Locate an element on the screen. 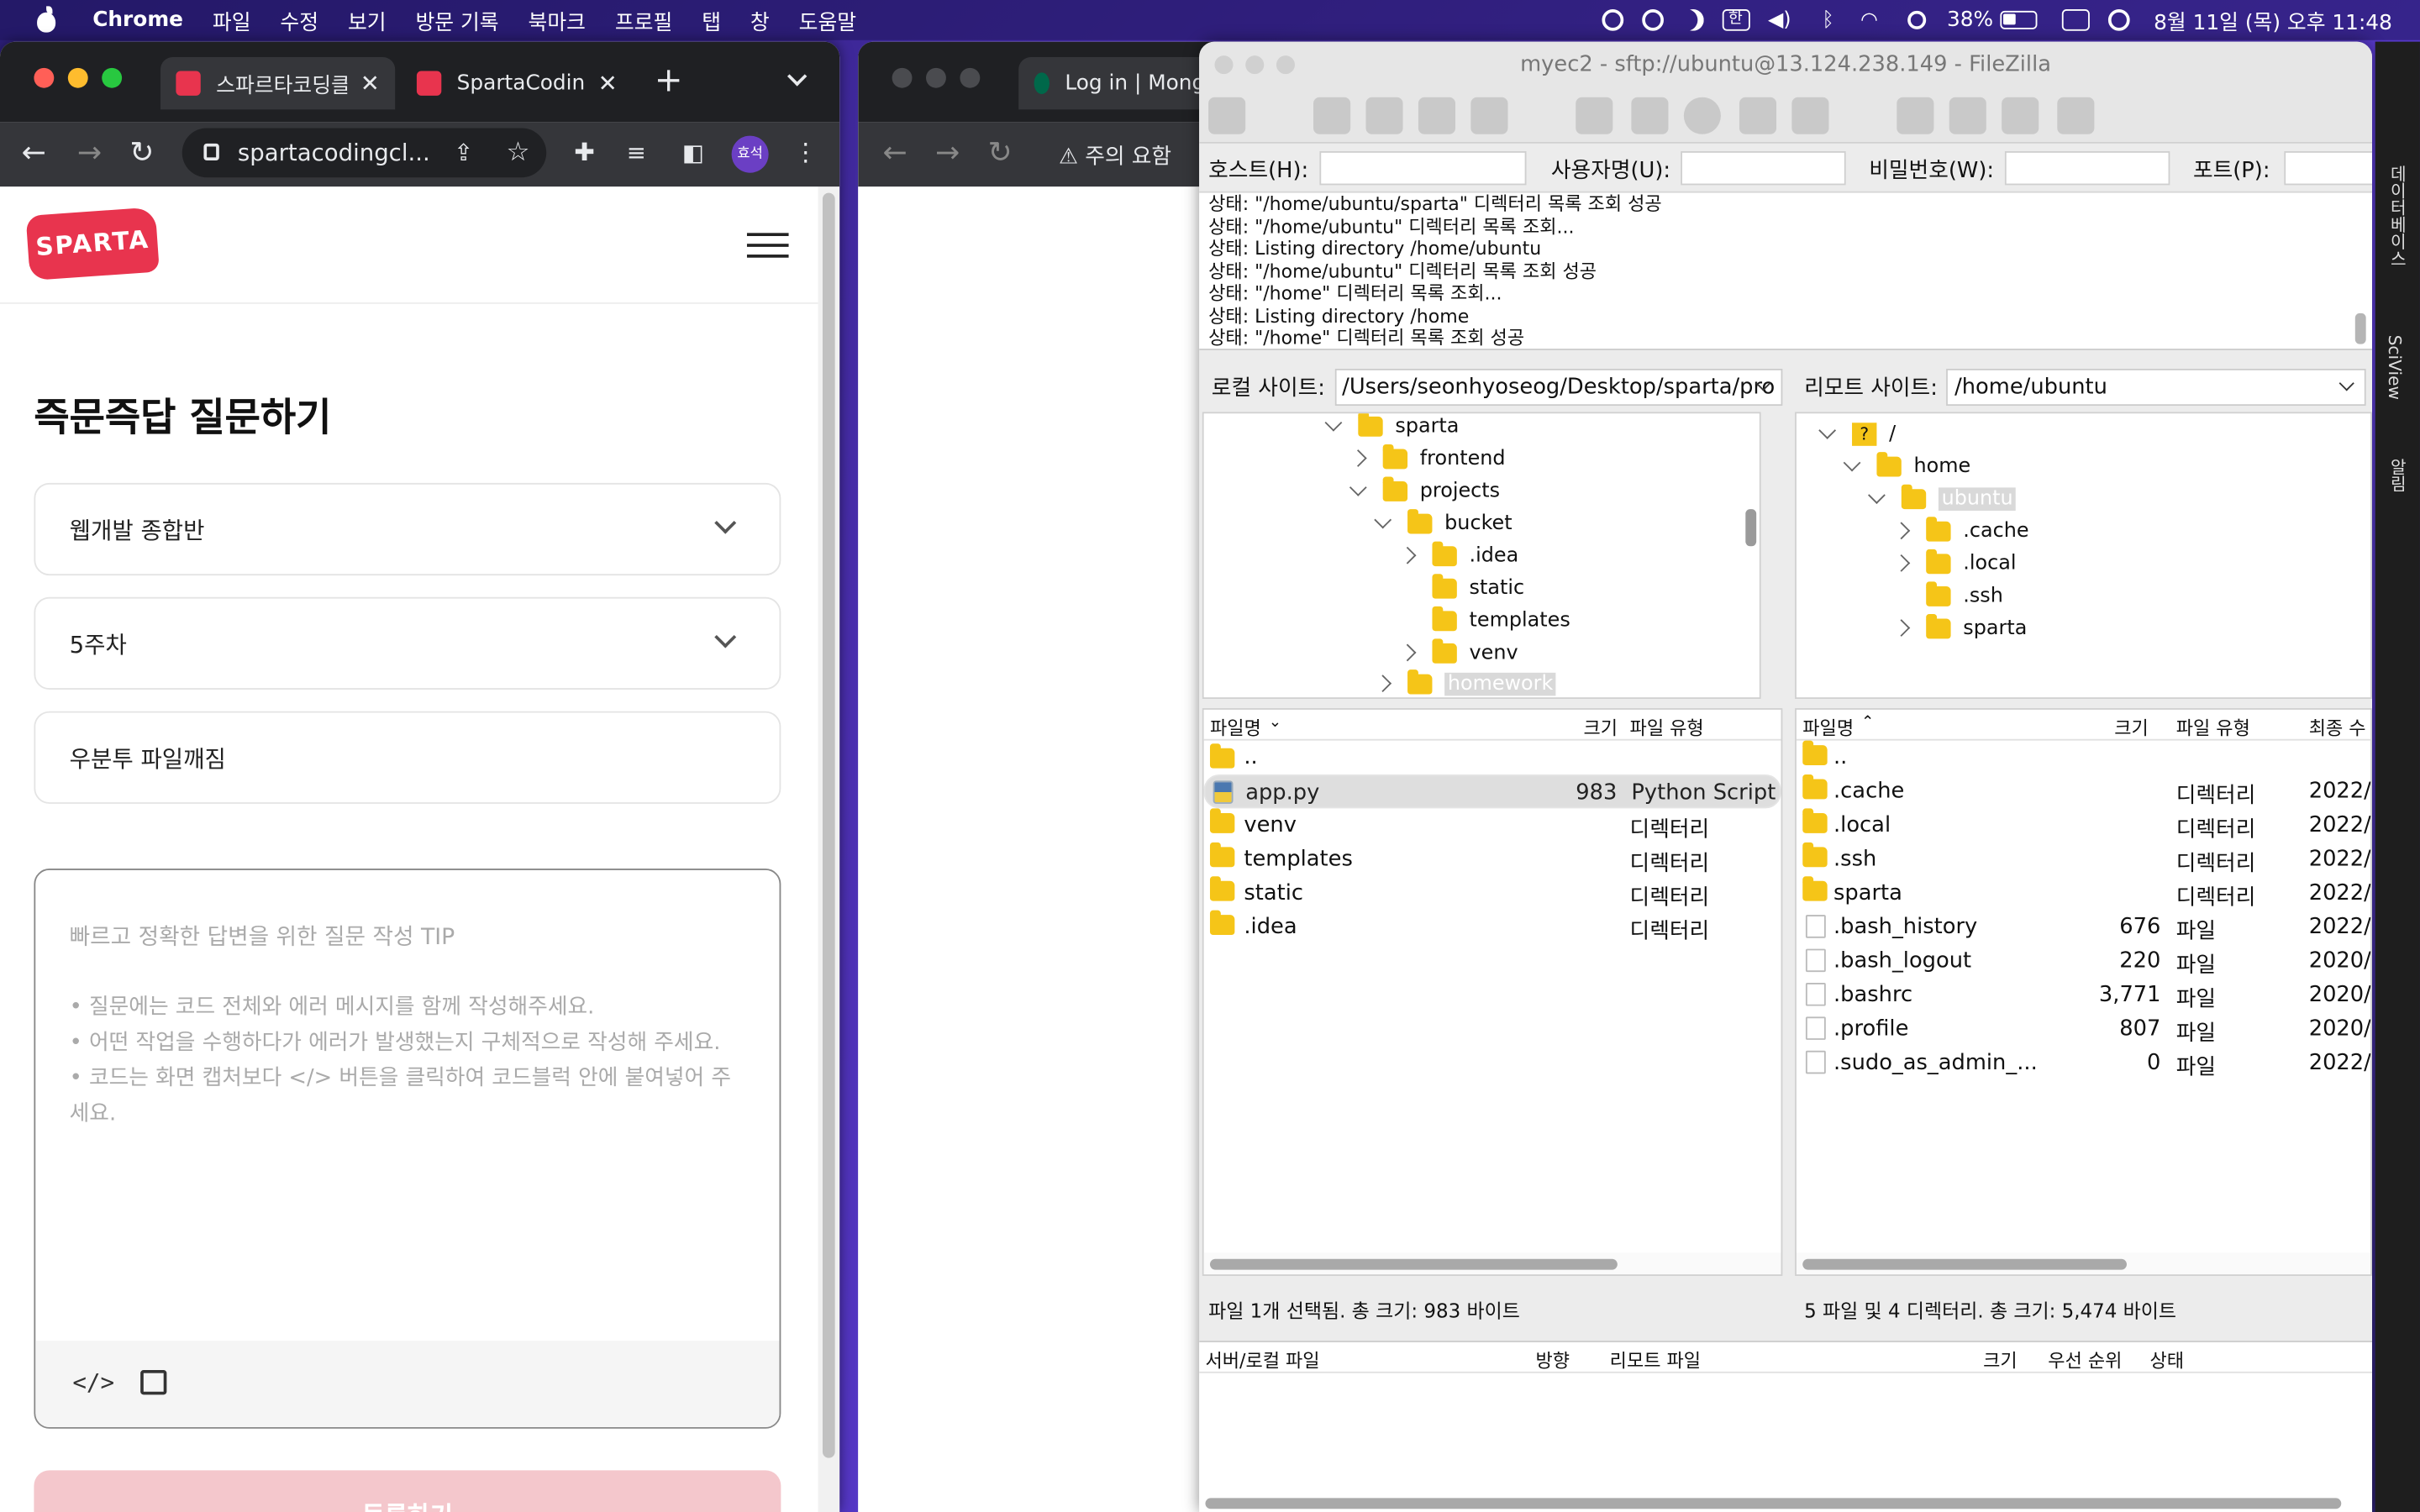  profile-avatar: 효석 is located at coordinates (750, 154).